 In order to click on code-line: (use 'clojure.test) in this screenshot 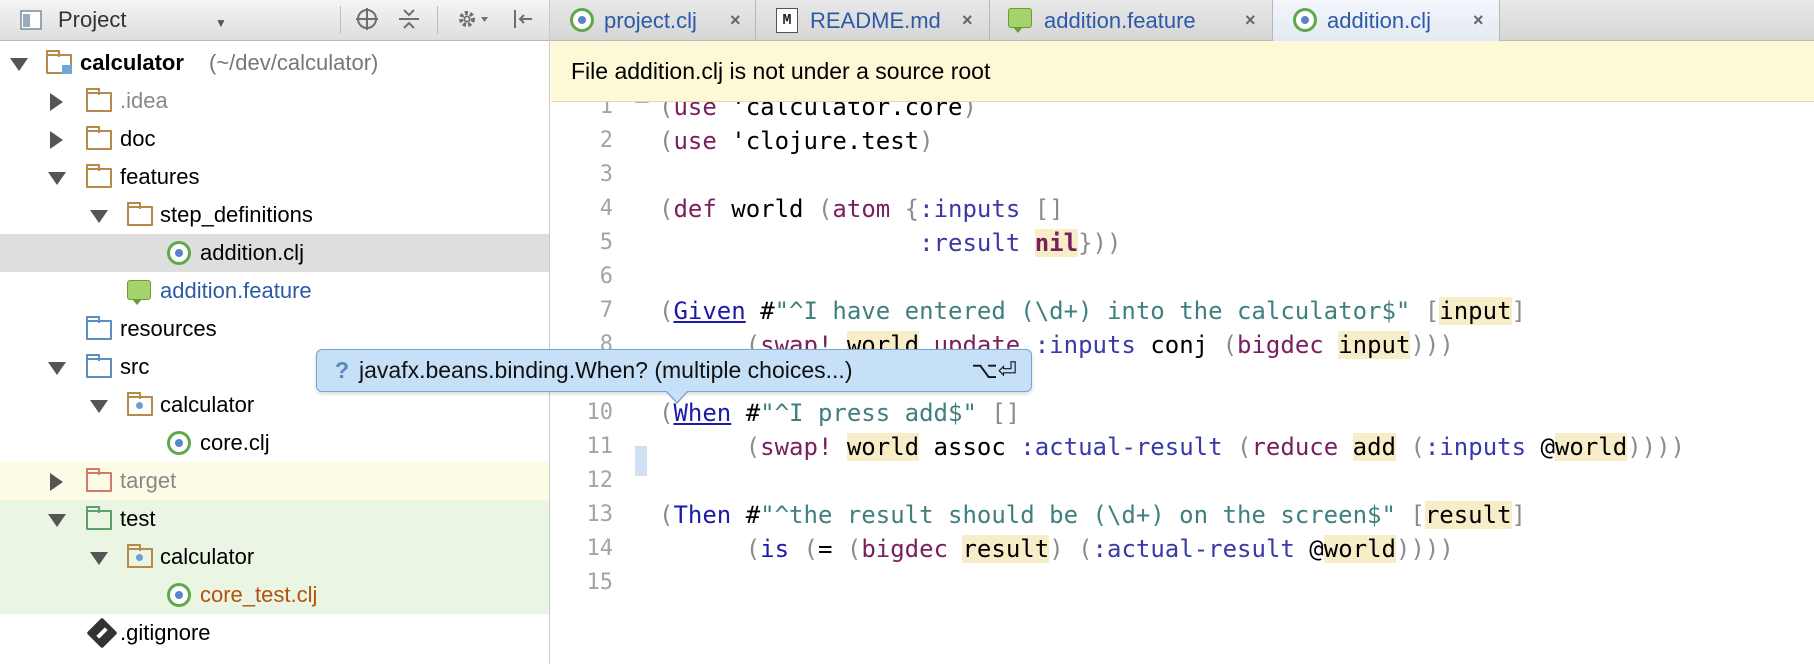, I will do `click(796, 141)`.